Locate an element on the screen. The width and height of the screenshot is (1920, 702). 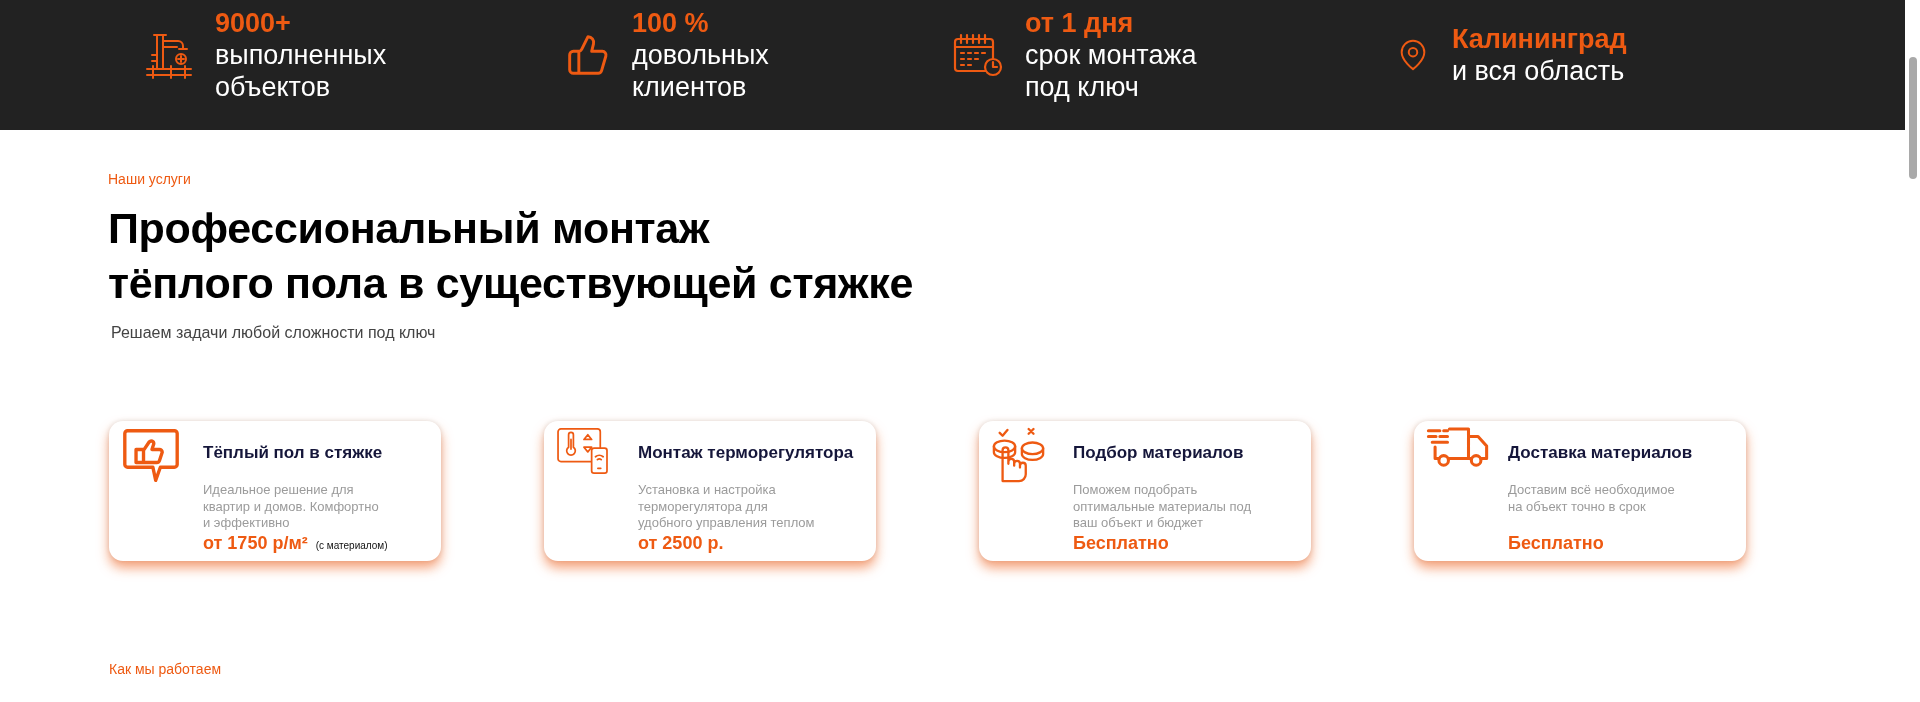
card-price: от 1750 р/м² is located at coordinates (255, 543).